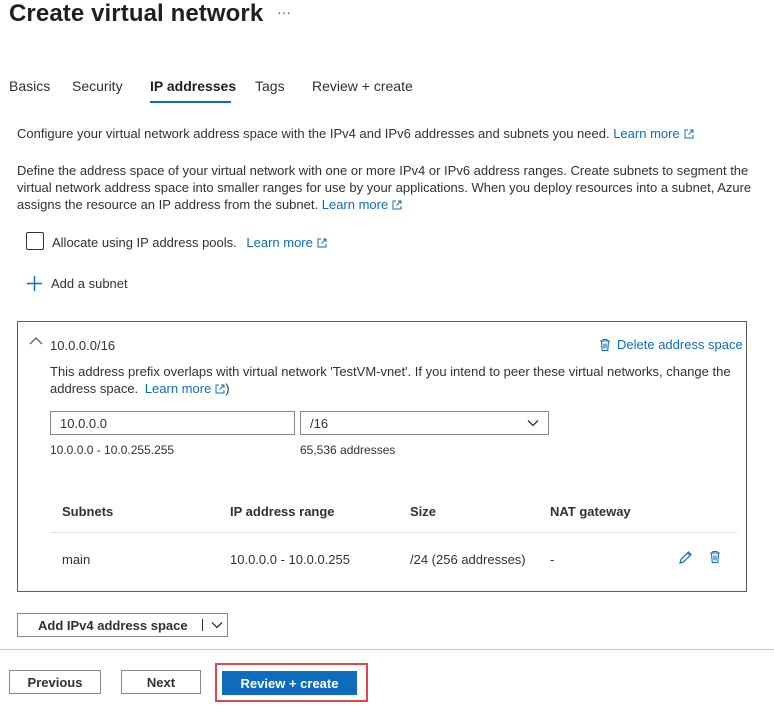 The width and height of the screenshot is (774, 711). What do you see at coordinates (685, 557) in the screenshot?
I see `edit-subnet-icon` at bounding box center [685, 557].